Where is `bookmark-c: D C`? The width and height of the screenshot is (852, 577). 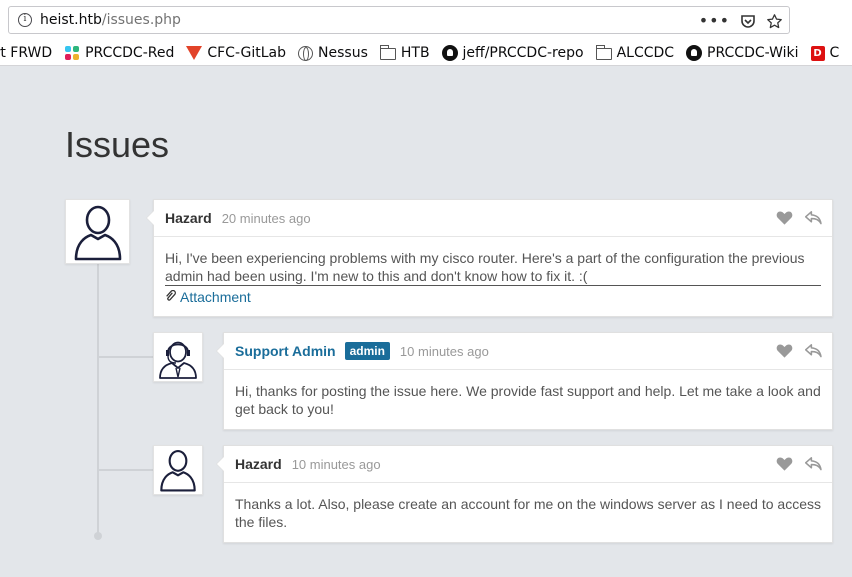
bookmark-c: D C is located at coordinates (825, 53).